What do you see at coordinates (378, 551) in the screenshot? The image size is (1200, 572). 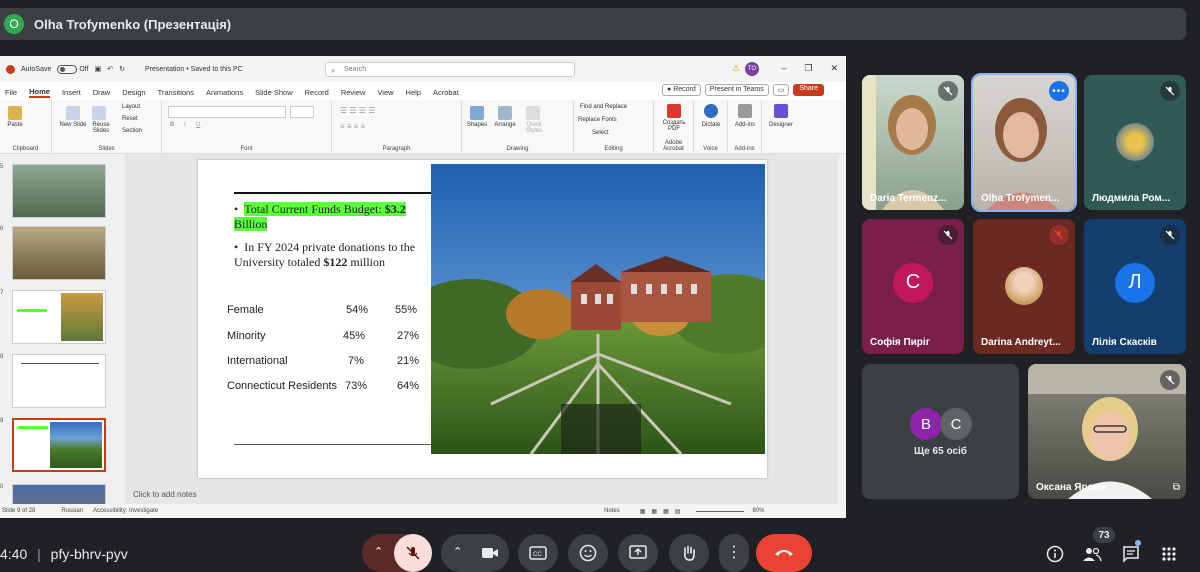 I see `mic-options-chevron-icon: ⌃` at bounding box center [378, 551].